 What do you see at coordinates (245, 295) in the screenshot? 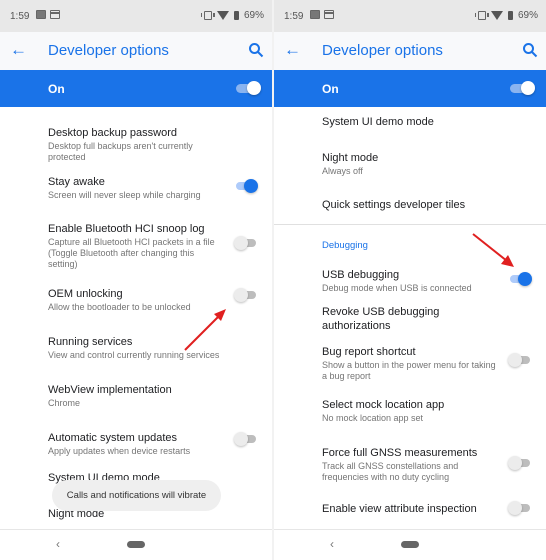
I see `oem-unlocking-toggle` at bounding box center [245, 295].